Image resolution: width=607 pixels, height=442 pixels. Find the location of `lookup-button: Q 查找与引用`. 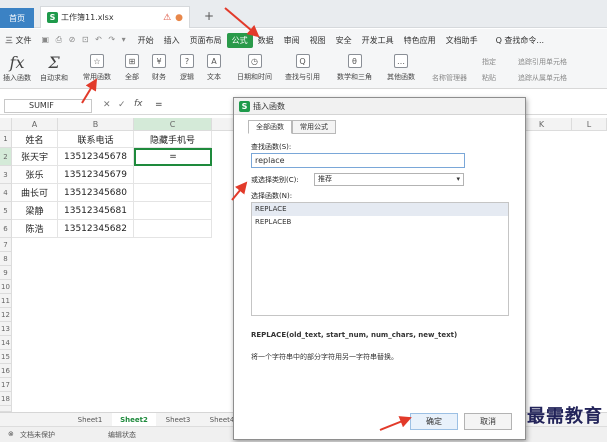

lookup-button: Q 查找与引用 is located at coordinates (302, 68).